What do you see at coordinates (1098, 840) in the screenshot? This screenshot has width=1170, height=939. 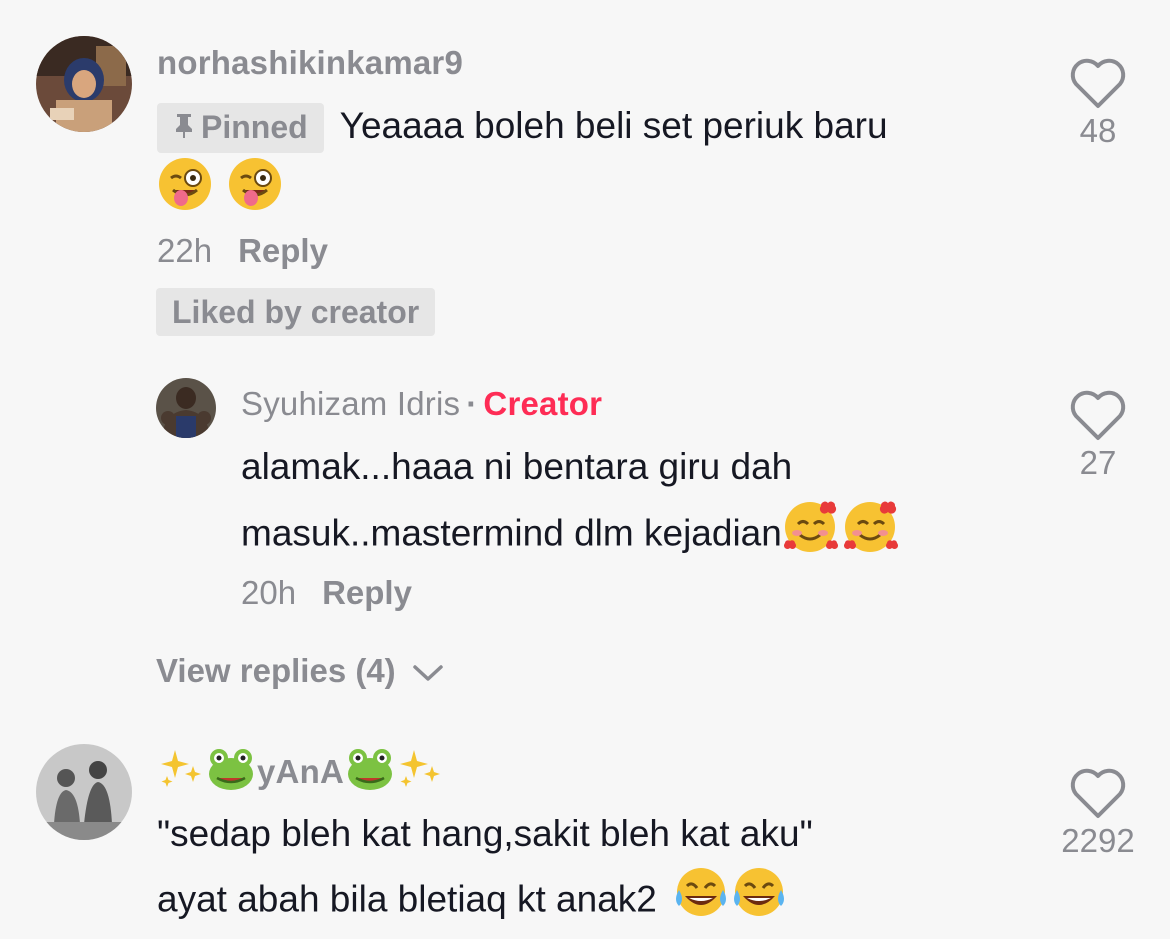 I see `like-count: 2292` at bounding box center [1098, 840].